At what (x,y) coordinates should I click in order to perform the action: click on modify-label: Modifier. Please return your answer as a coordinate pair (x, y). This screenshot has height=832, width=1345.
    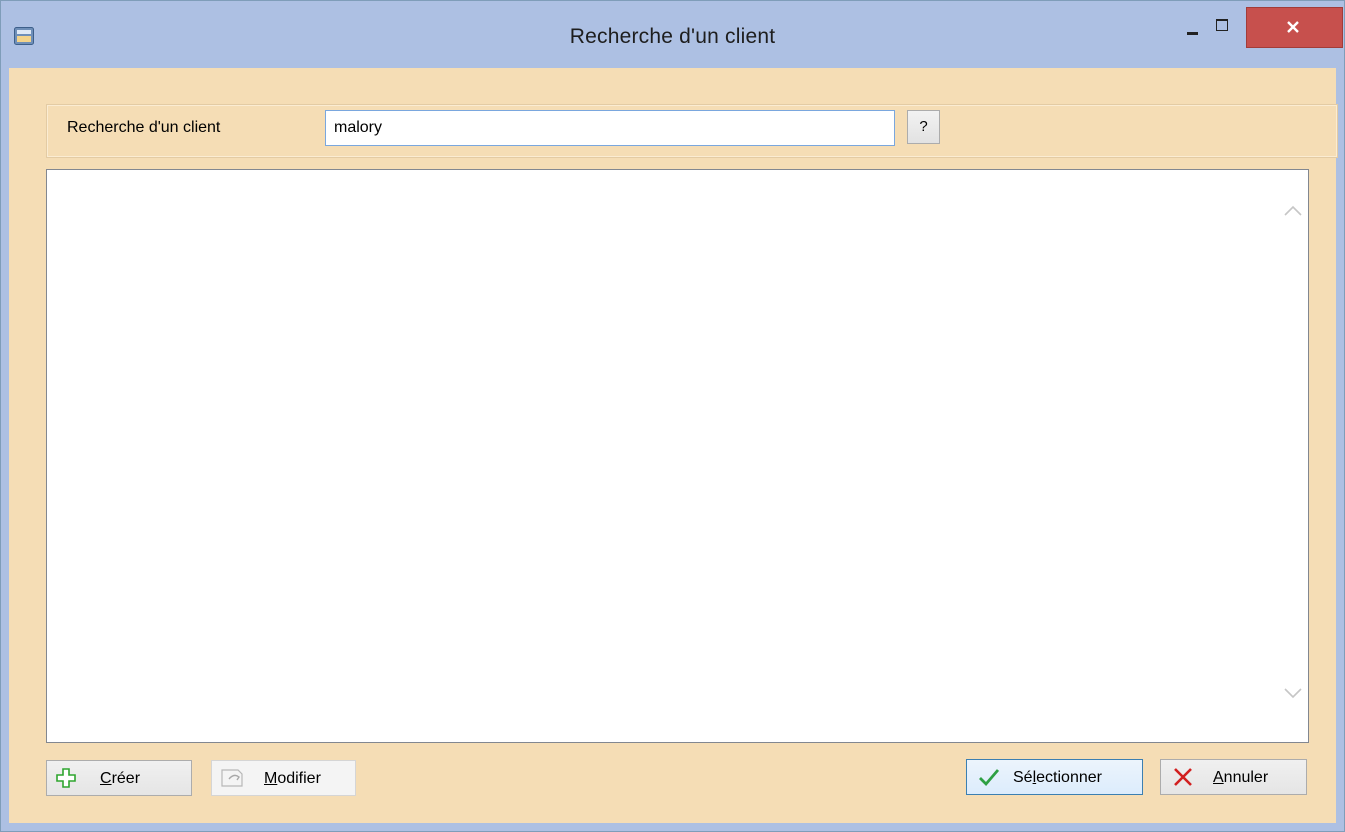
    Looking at the image, I should click on (292, 778).